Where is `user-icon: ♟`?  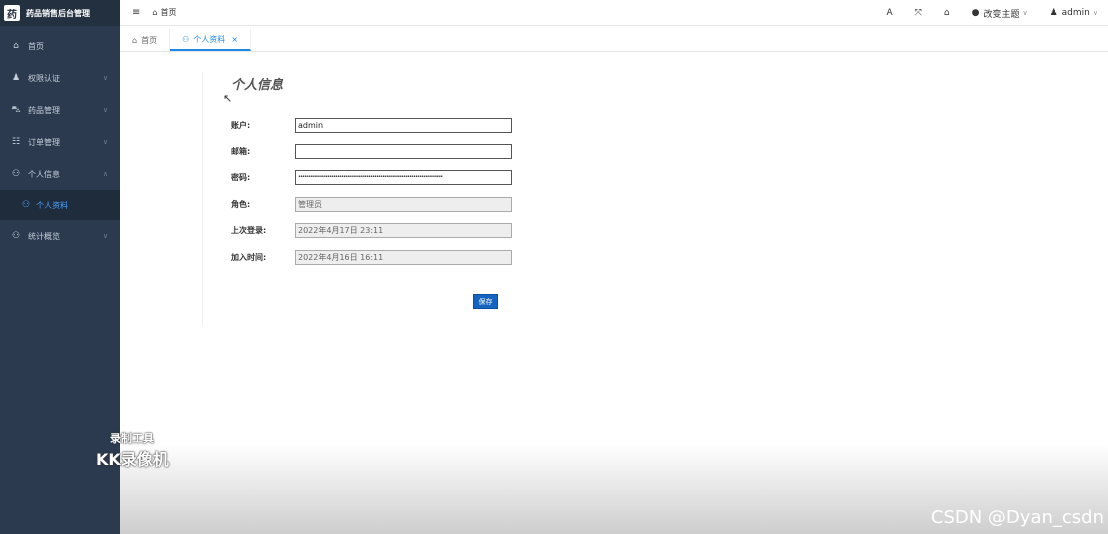
user-icon: ♟ is located at coordinates (1053, 13).